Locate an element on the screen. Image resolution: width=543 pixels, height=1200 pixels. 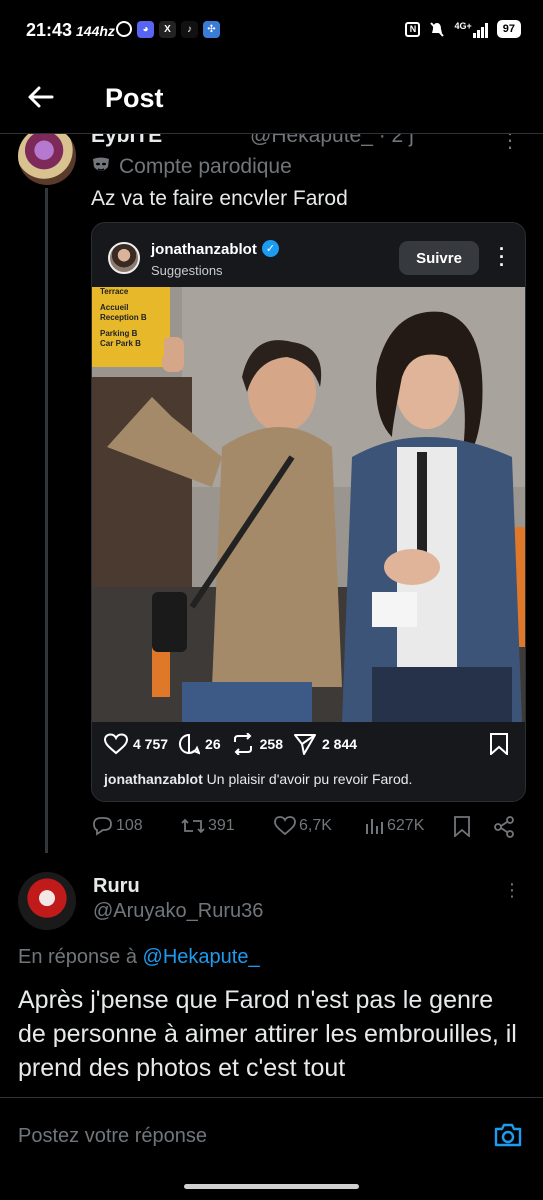
embed-save-button is located at coordinates (499, 746).